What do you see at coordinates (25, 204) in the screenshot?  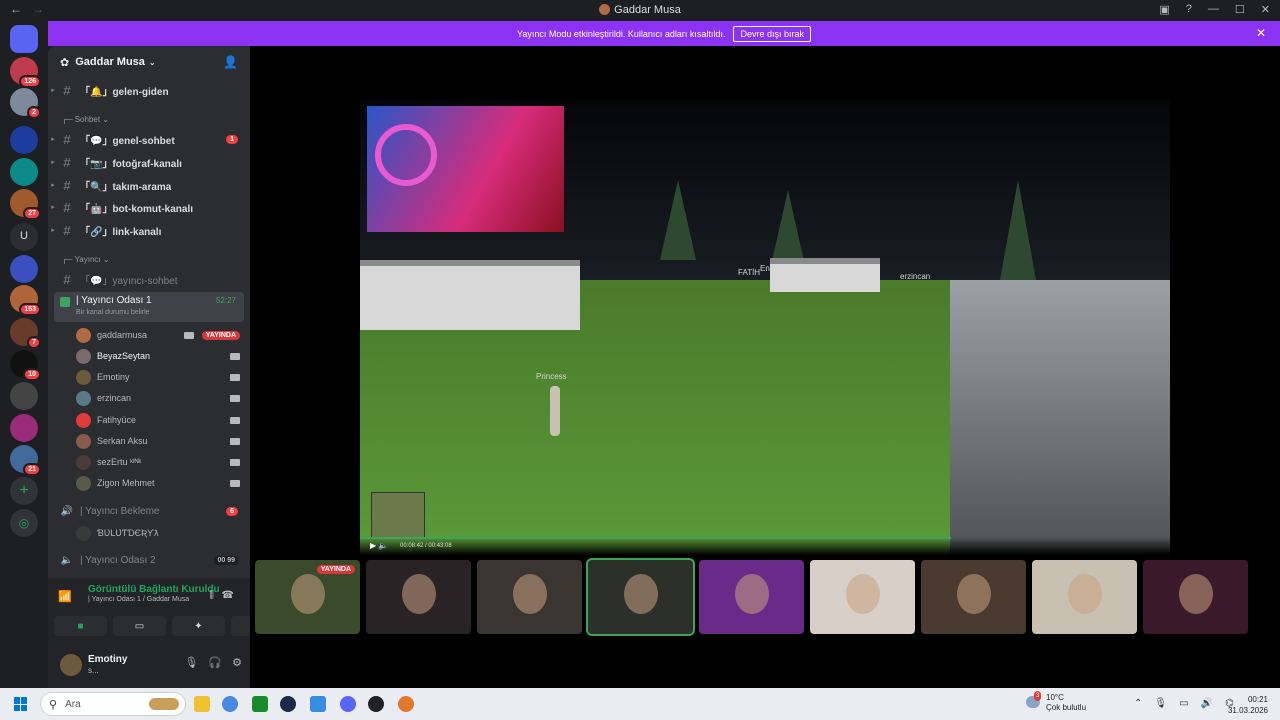 I see `server-icon: 27` at bounding box center [25, 204].